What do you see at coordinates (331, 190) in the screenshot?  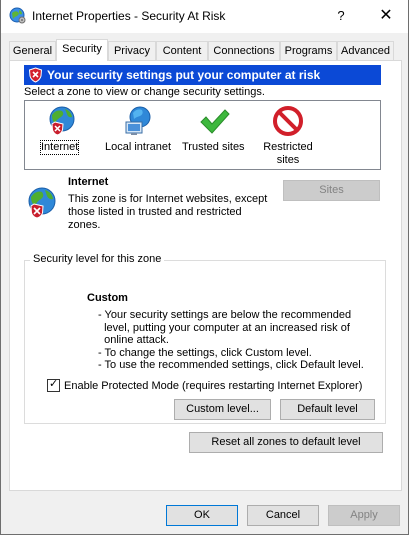 I see `sites-button: Sites` at bounding box center [331, 190].